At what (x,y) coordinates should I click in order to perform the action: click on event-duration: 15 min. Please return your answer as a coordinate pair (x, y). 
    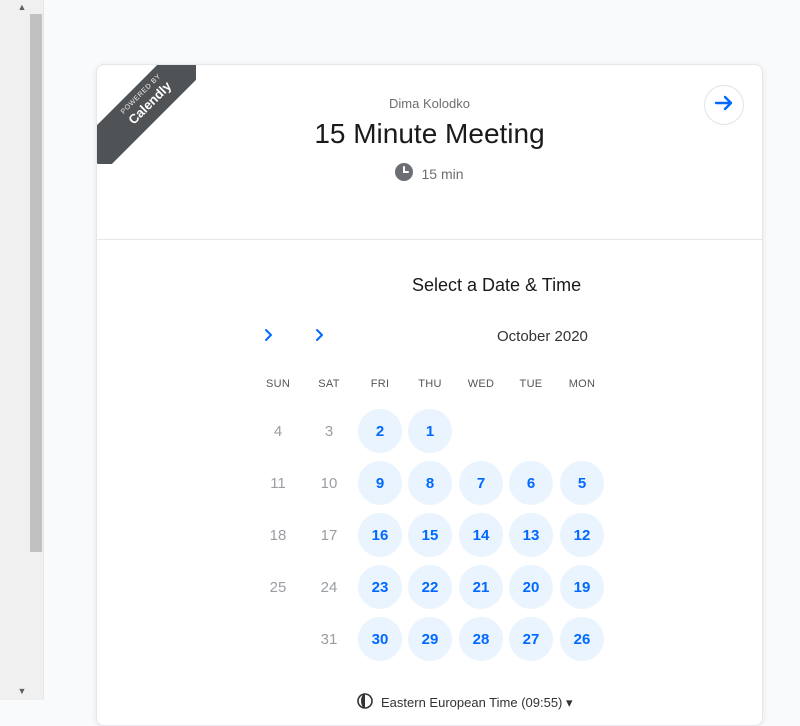
    Looking at the image, I should click on (429, 173).